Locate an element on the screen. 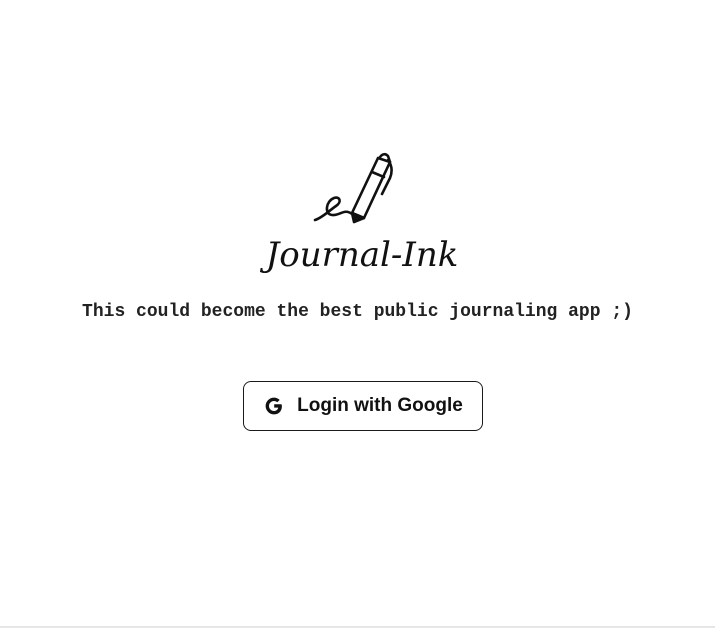 This screenshot has height=628, width=715. app-logo: Journal-Ink is located at coordinates (362, 213).